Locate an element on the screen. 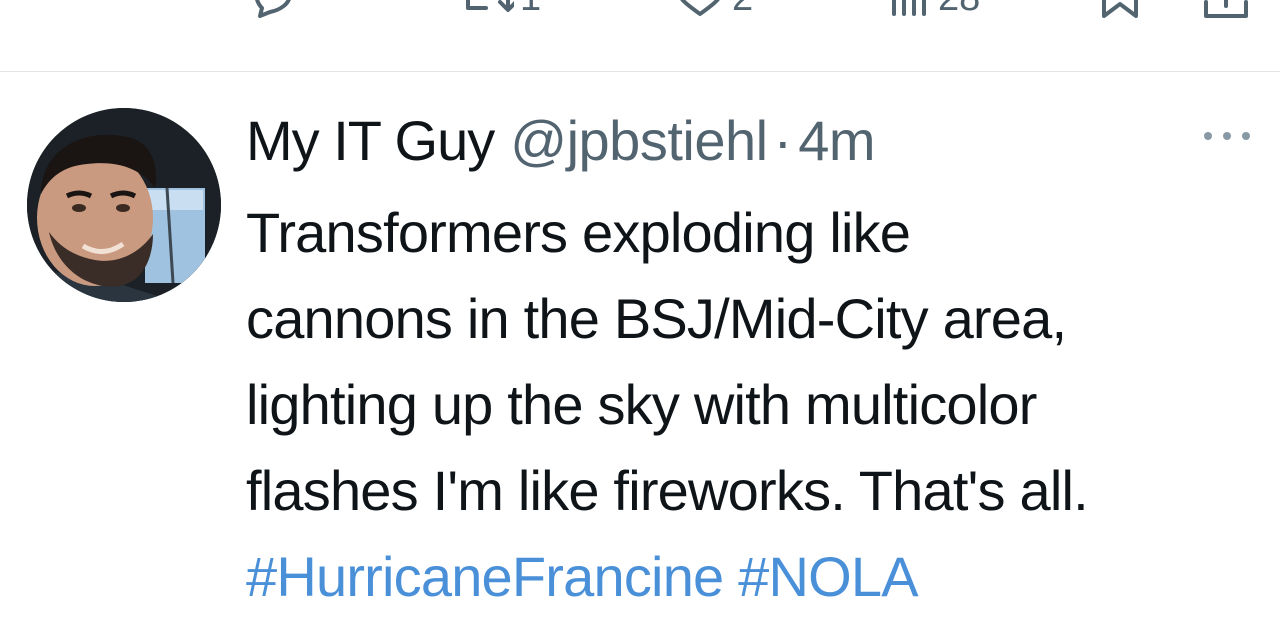 The width and height of the screenshot is (1280, 640). previous-tweet-action-bar: 1 2 28 is located at coordinates (640, 15).